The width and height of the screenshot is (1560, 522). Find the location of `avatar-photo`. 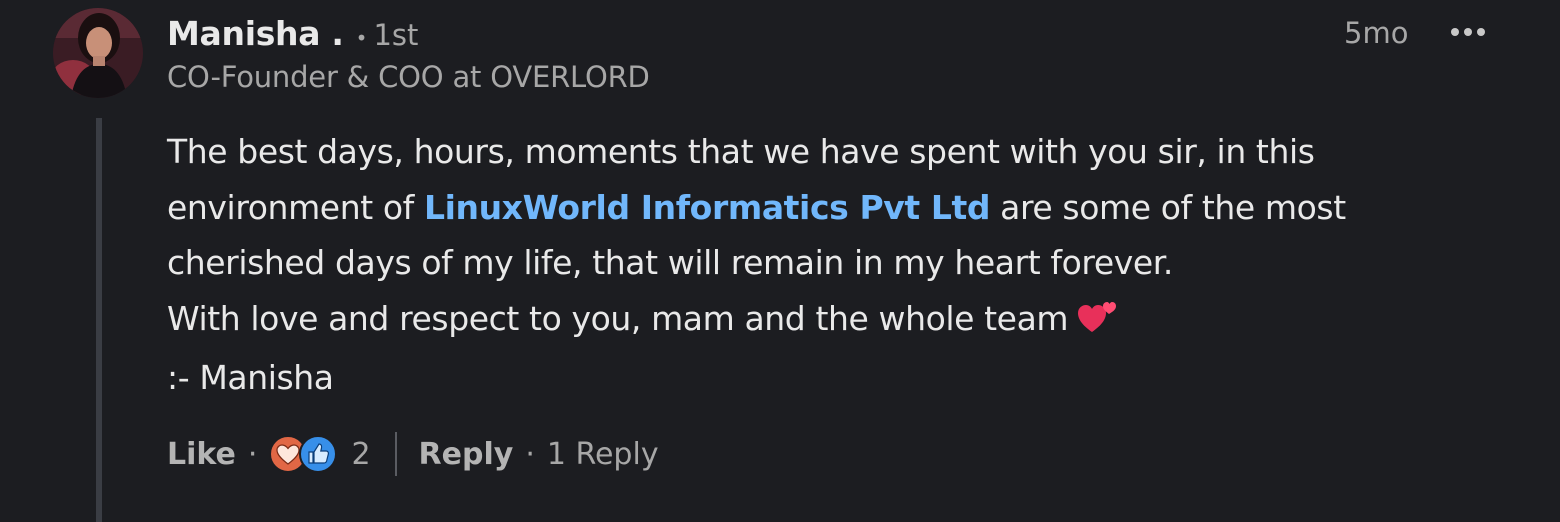

avatar-photo is located at coordinates (98, 53).